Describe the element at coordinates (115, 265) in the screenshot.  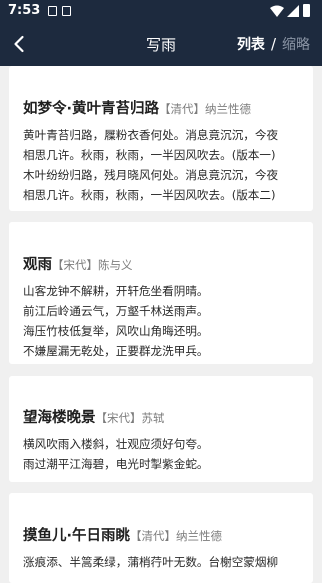
I see `poem-author: 陈与义` at that location.